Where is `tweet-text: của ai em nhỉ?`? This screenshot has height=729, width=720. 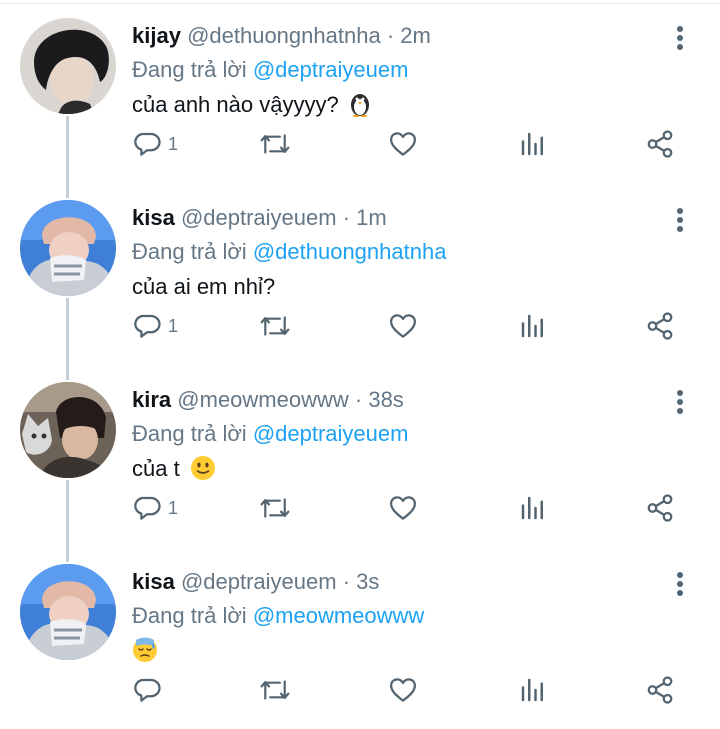
tweet-text: của ai em nhỉ? is located at coordinates (203, 287).